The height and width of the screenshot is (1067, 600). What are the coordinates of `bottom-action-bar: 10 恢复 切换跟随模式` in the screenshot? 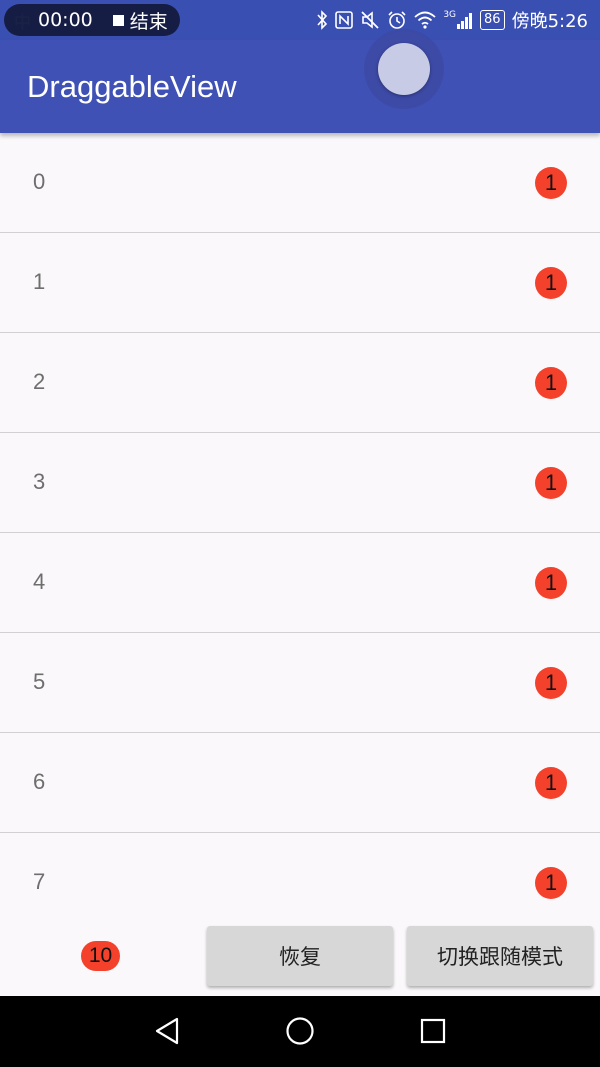 It's located at (300, 960).